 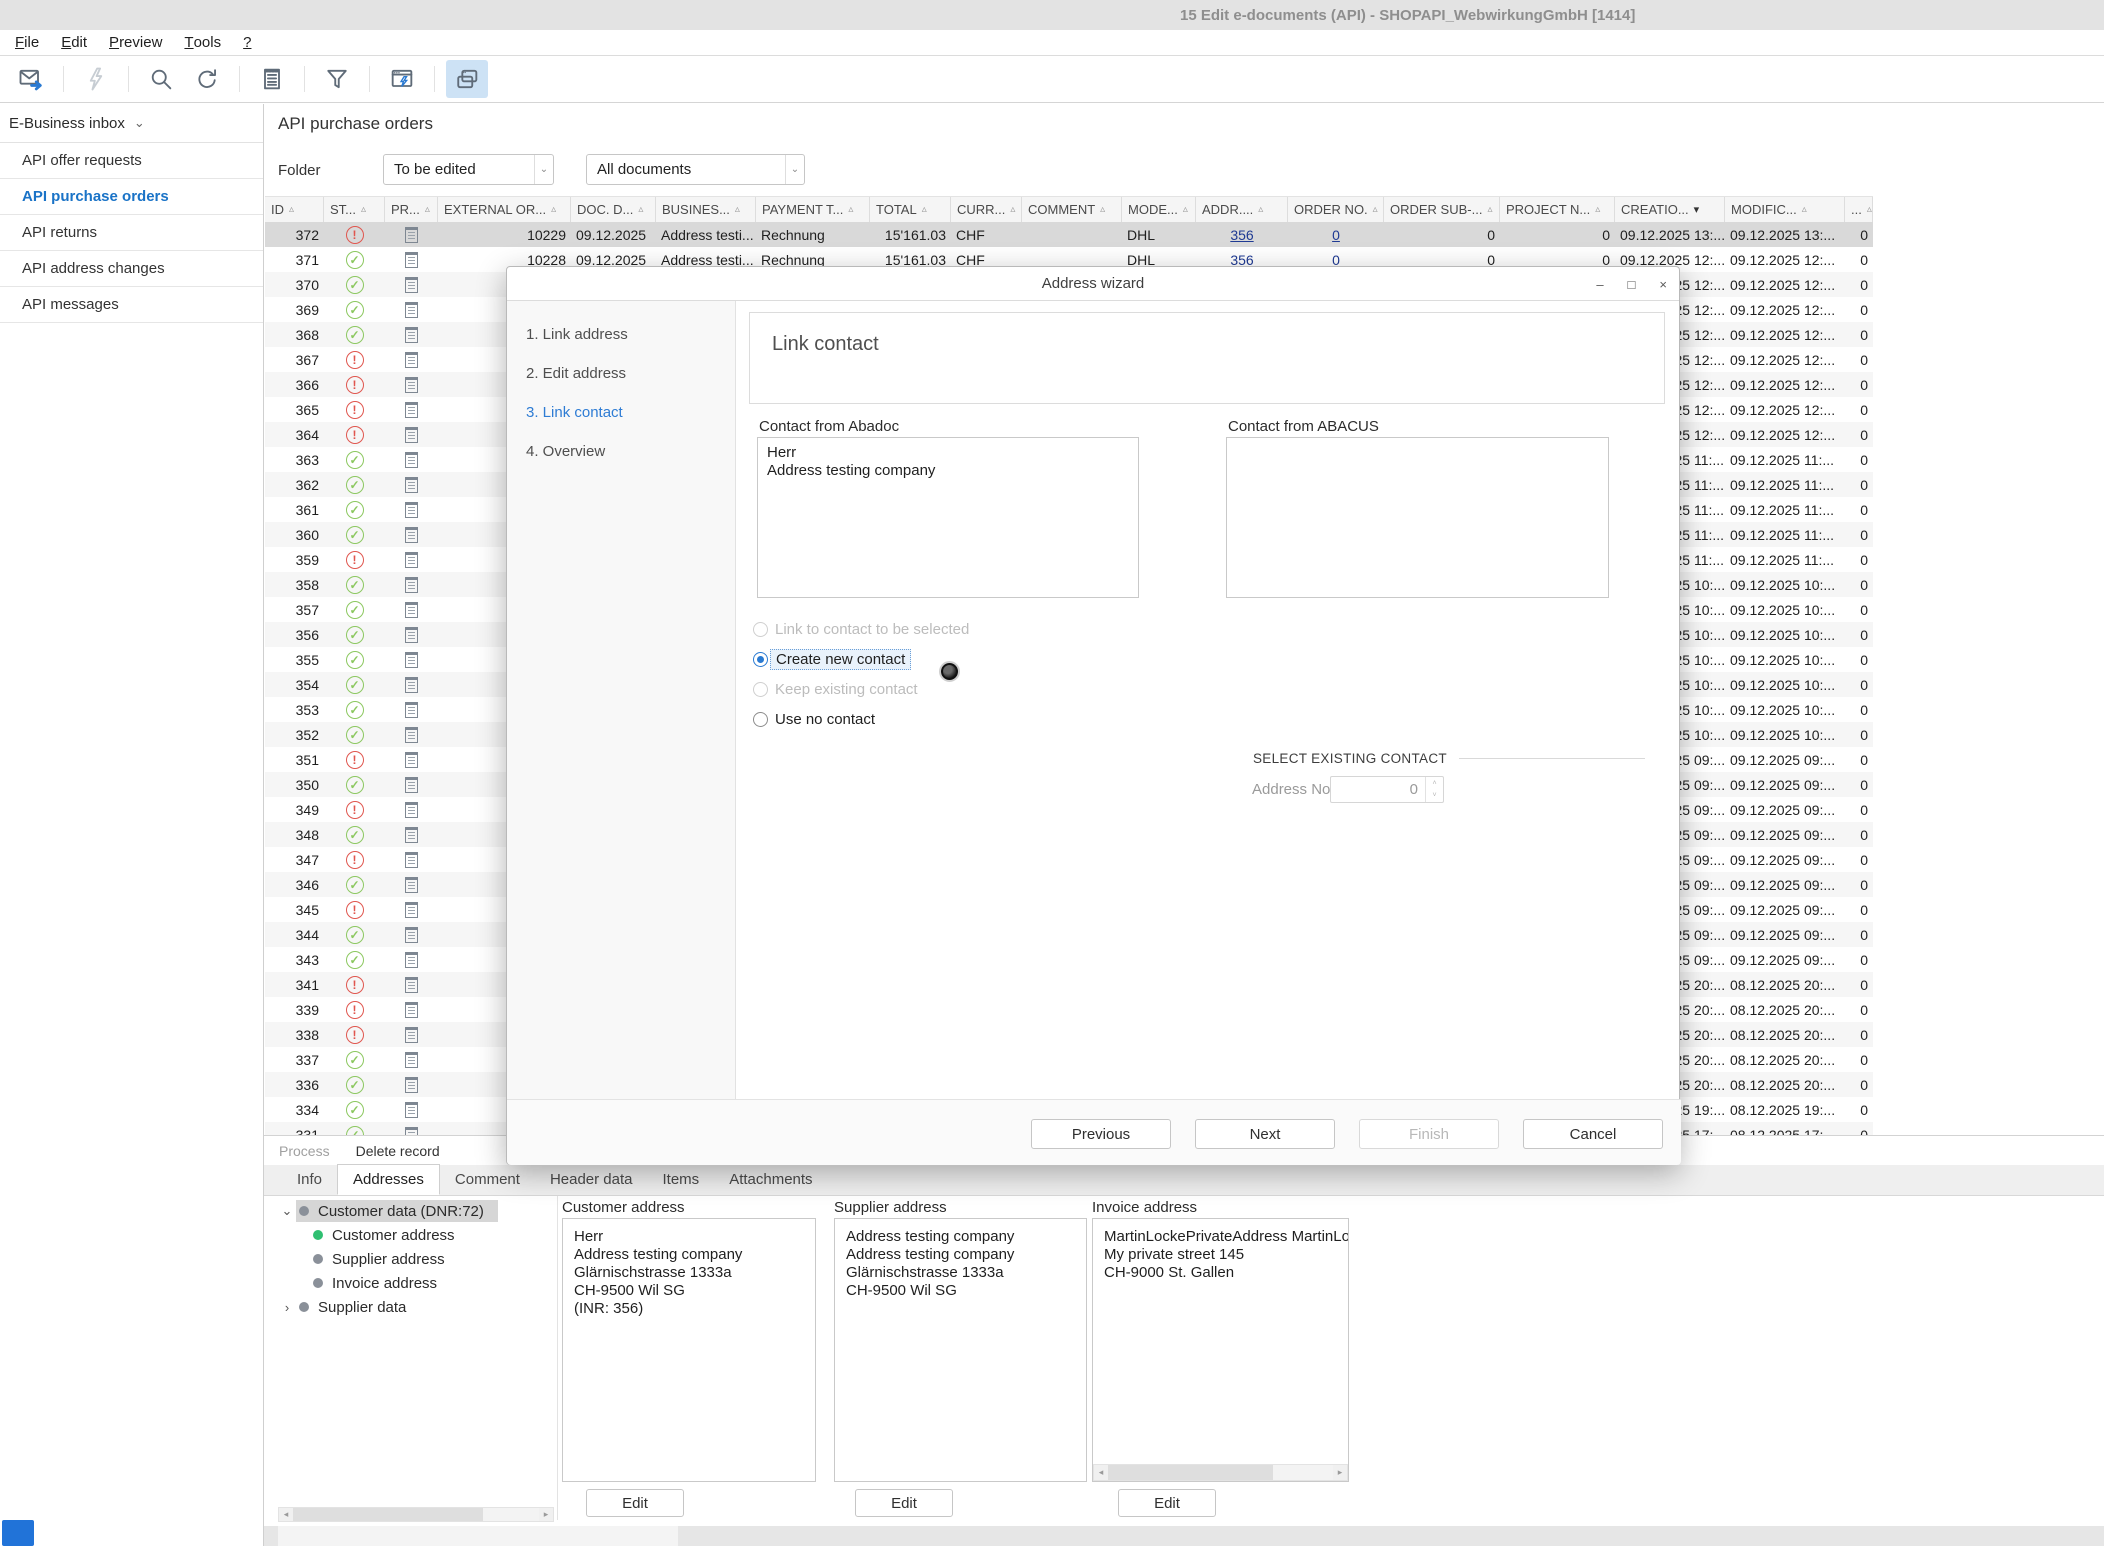 What do you see at coordinates (1101, 1134) in the screenshot?
I see `previous-button: Previous` at bounding box center [1101, 1134].